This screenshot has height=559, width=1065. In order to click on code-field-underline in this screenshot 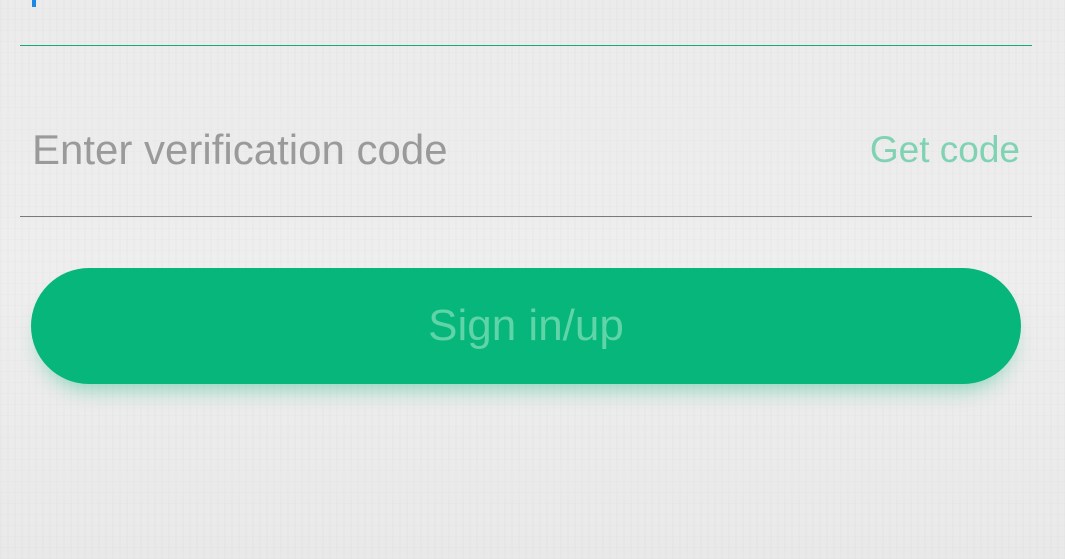, I will do `click(526, 216)`.